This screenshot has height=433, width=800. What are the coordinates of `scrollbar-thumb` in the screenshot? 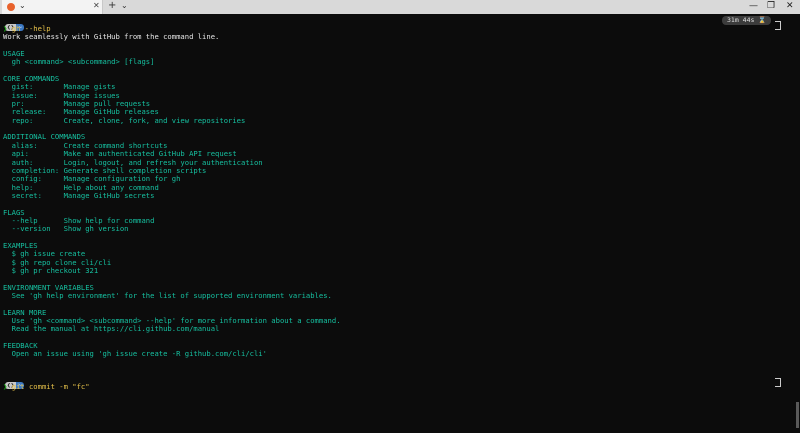 It's located at (797, 415).